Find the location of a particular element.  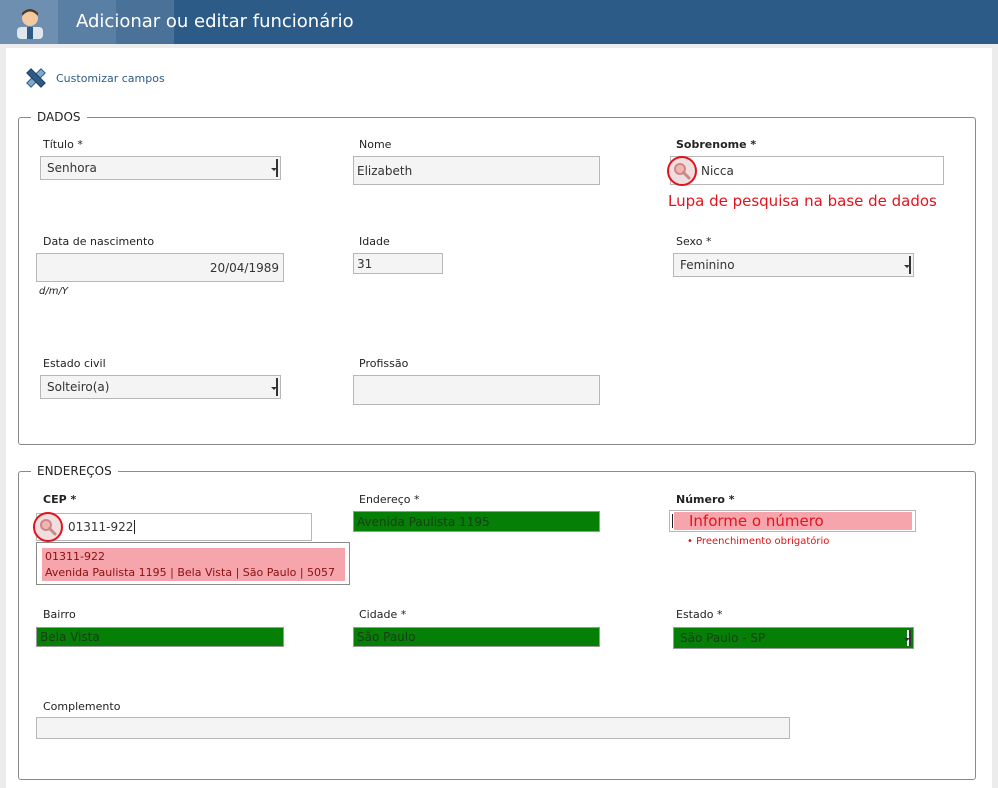

search-annotation: Lupa de pesquisa na base de dados is located at coordinates (802, 201).